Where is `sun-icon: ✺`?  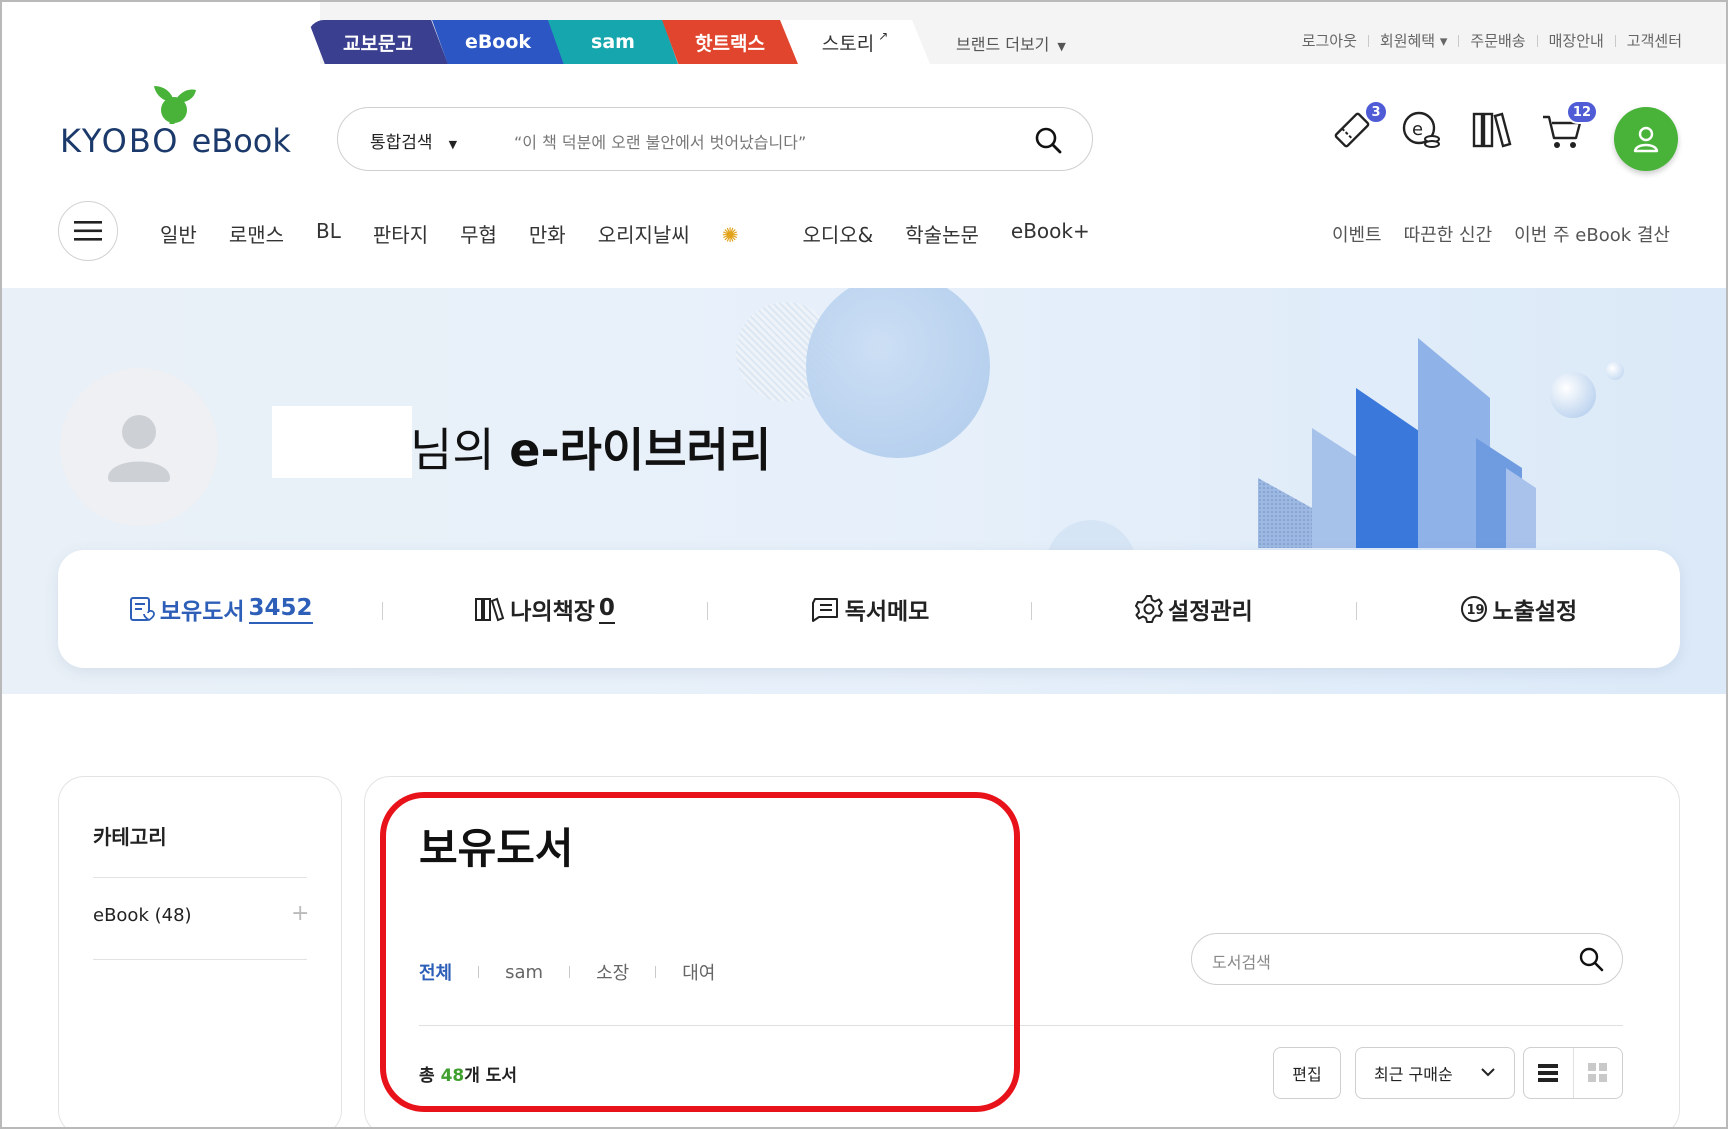 sun-icon: ✺ is located at coordinates (730, 235).